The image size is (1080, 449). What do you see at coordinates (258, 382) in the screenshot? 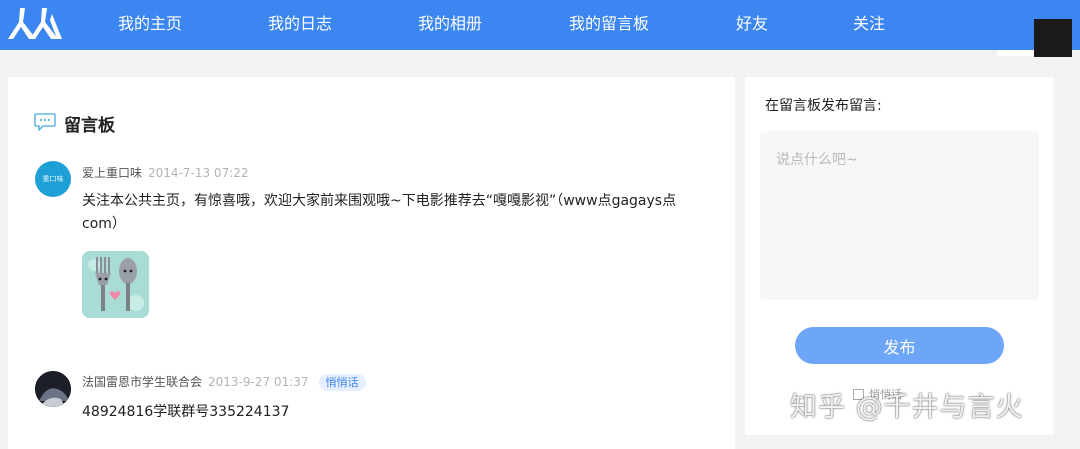
I see `message-time: 2013-9-27 01:37` at bounding box center [258, 382].